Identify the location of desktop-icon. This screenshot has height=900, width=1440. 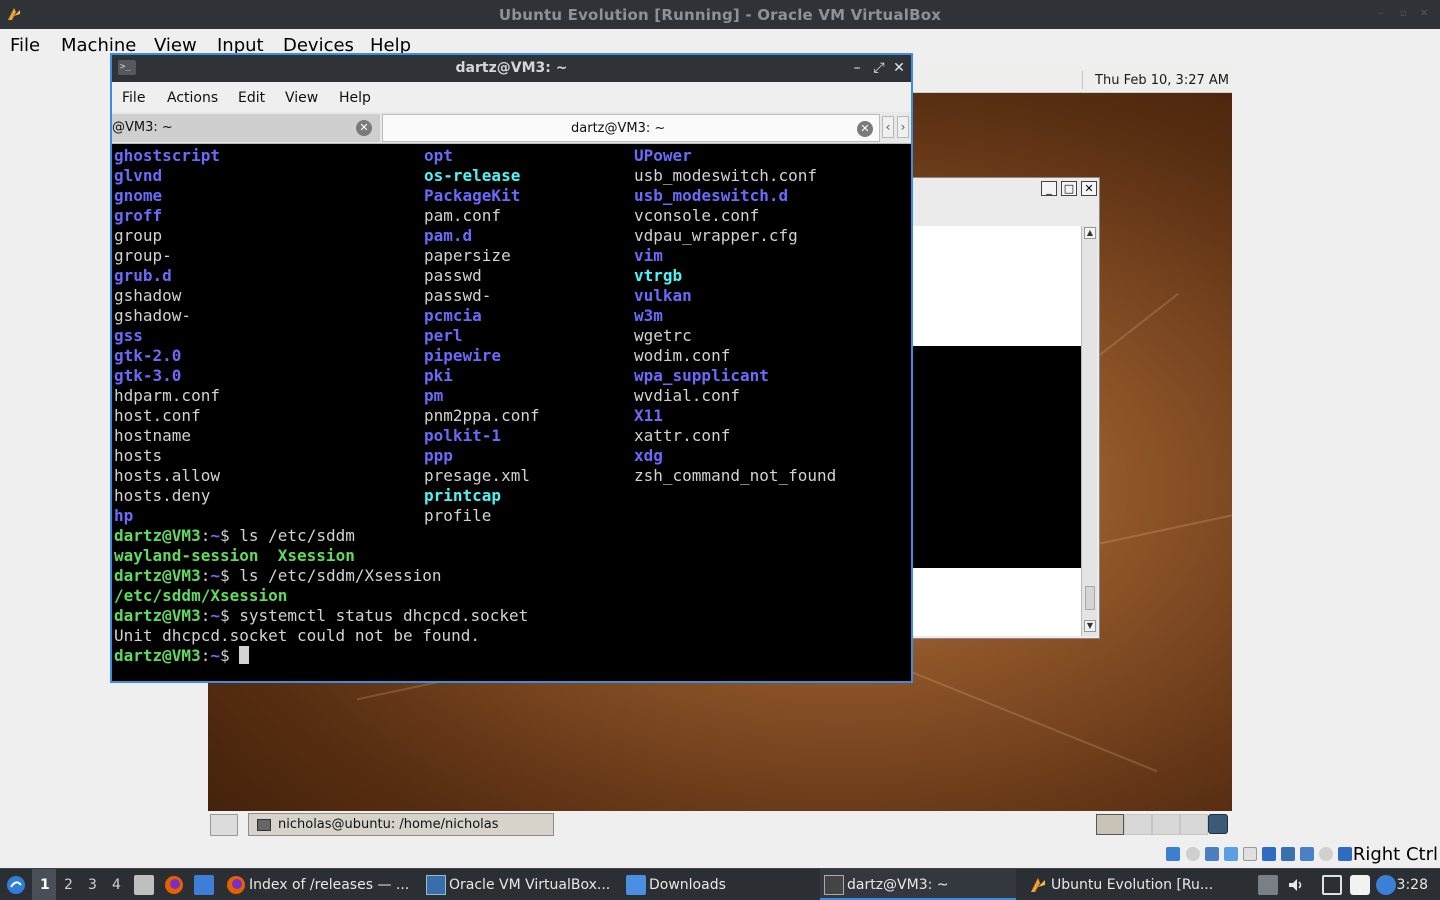
(204, 885).